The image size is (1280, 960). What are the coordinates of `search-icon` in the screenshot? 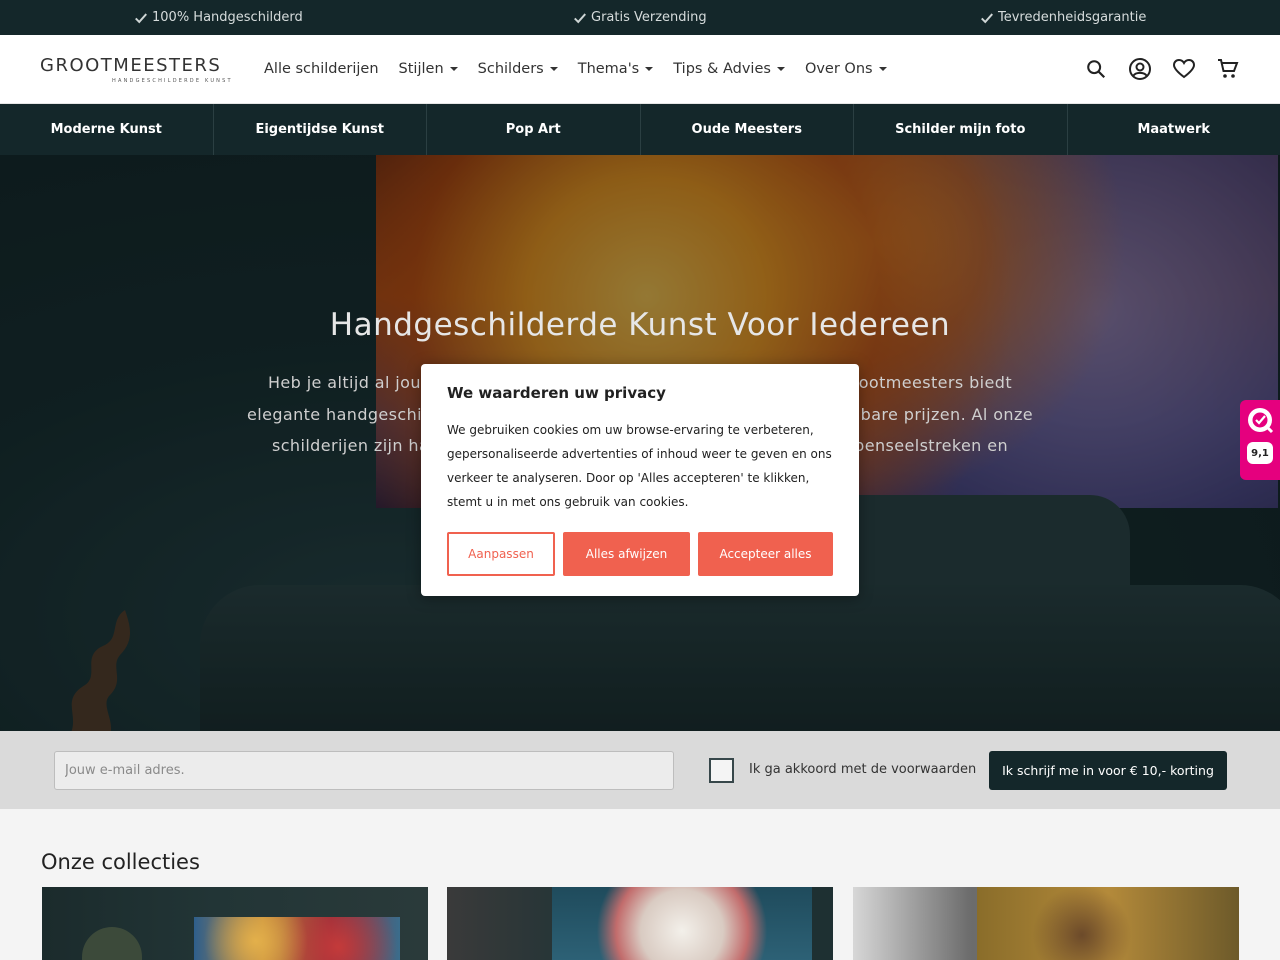 It's located at (1096, 69).